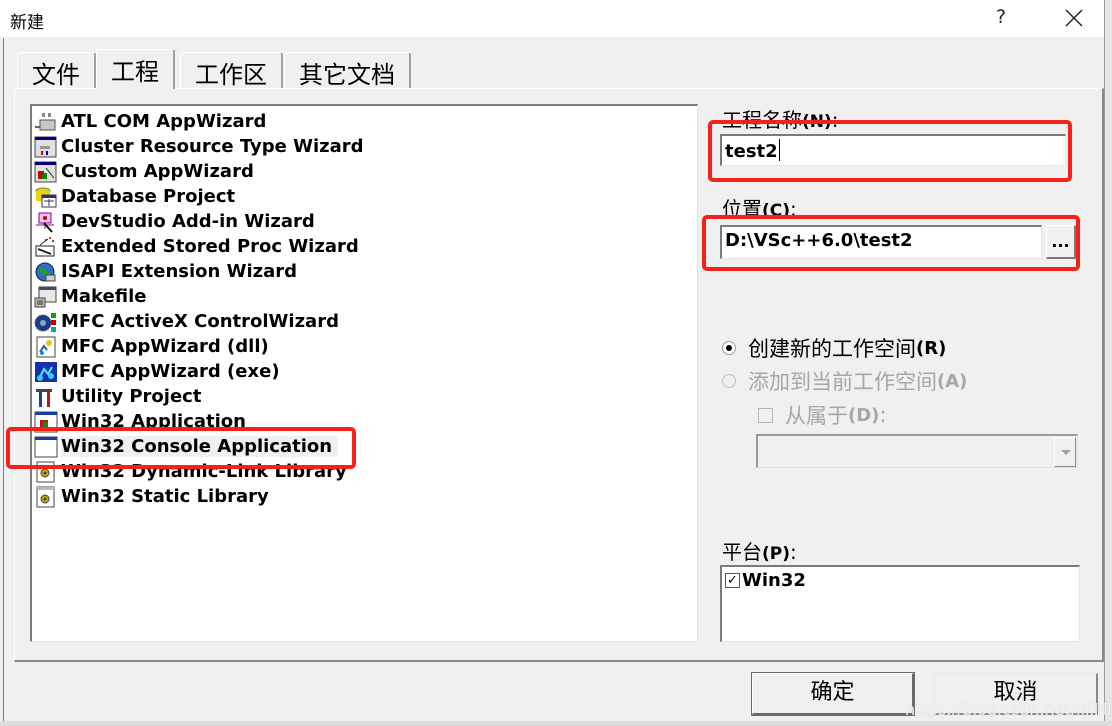 Image resolution: width=1112 pixels, height=726 pixels. What do you see at coordinates (46, 172) in the screenshot?
I see `custom-appwizard-icon` at bounding box center [46, 172].